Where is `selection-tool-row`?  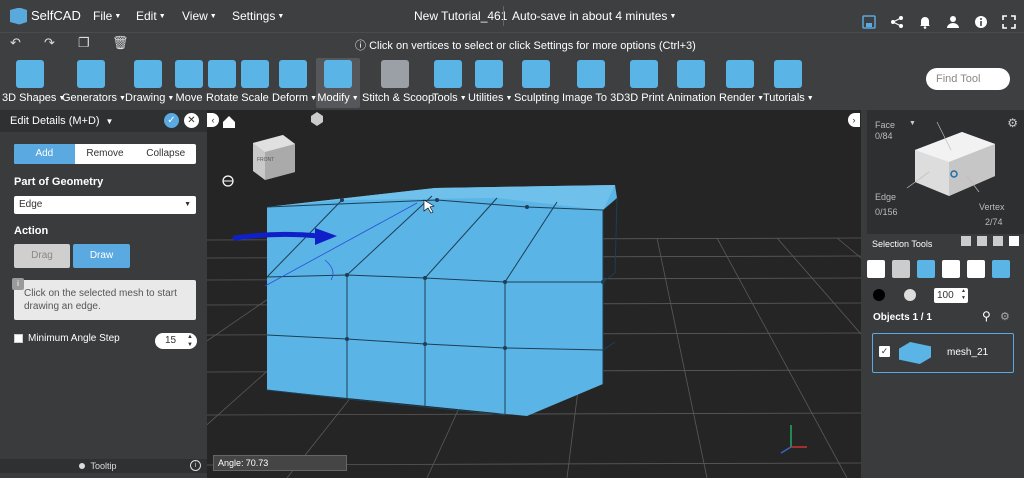
selection-tool-row is located at coordinates (938, 269).